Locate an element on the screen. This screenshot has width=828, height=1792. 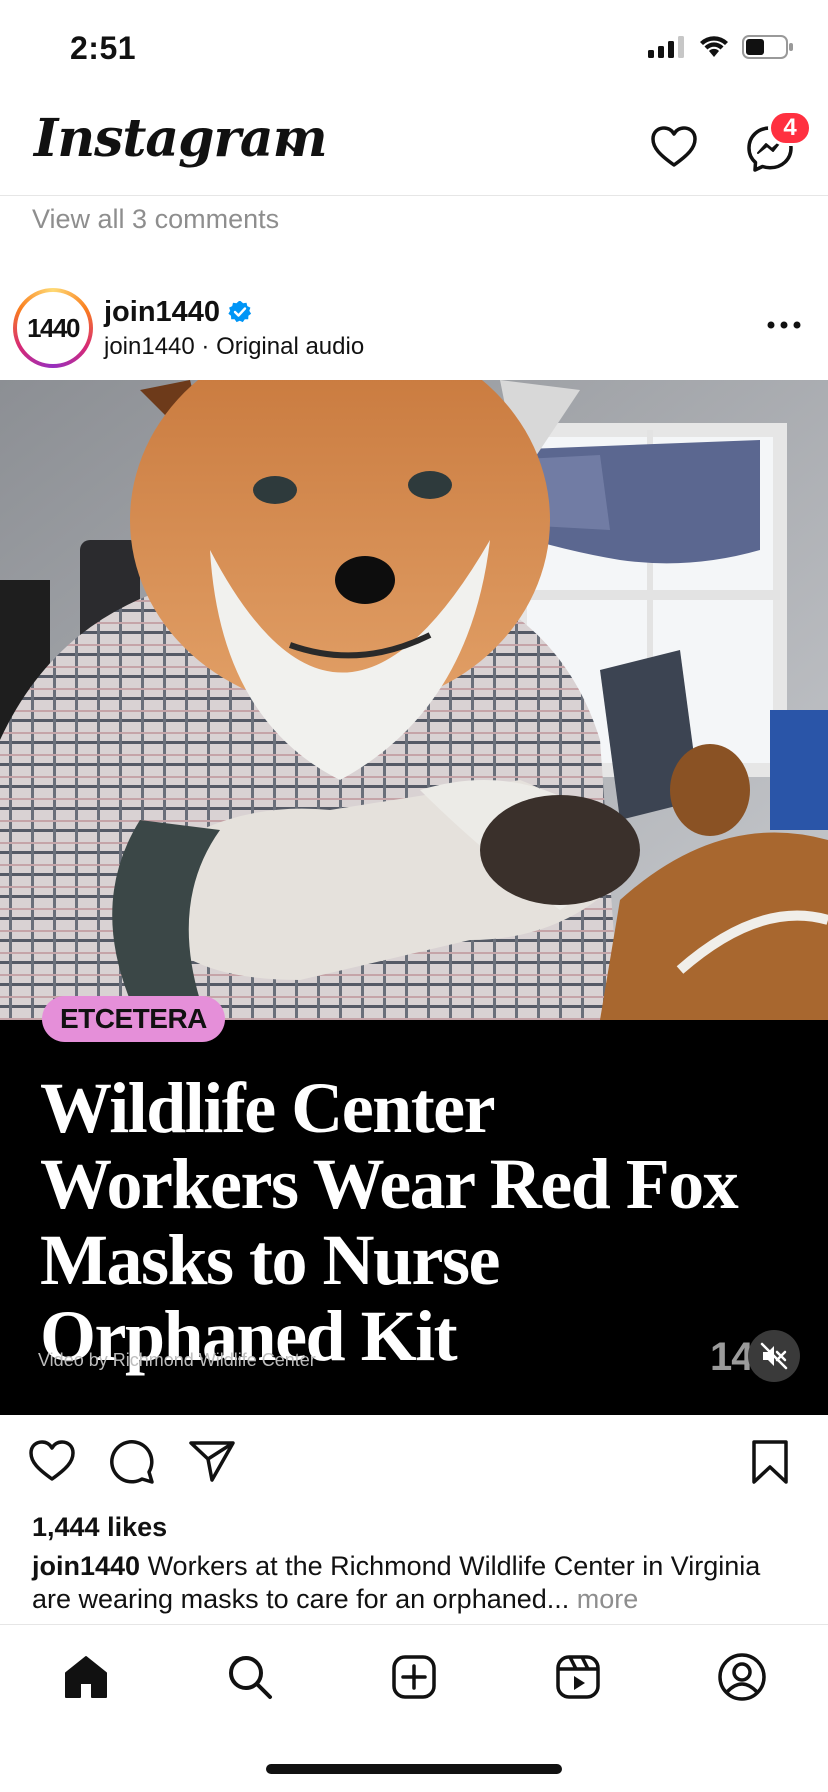
home-icon is located at coordinates (86, 1677).